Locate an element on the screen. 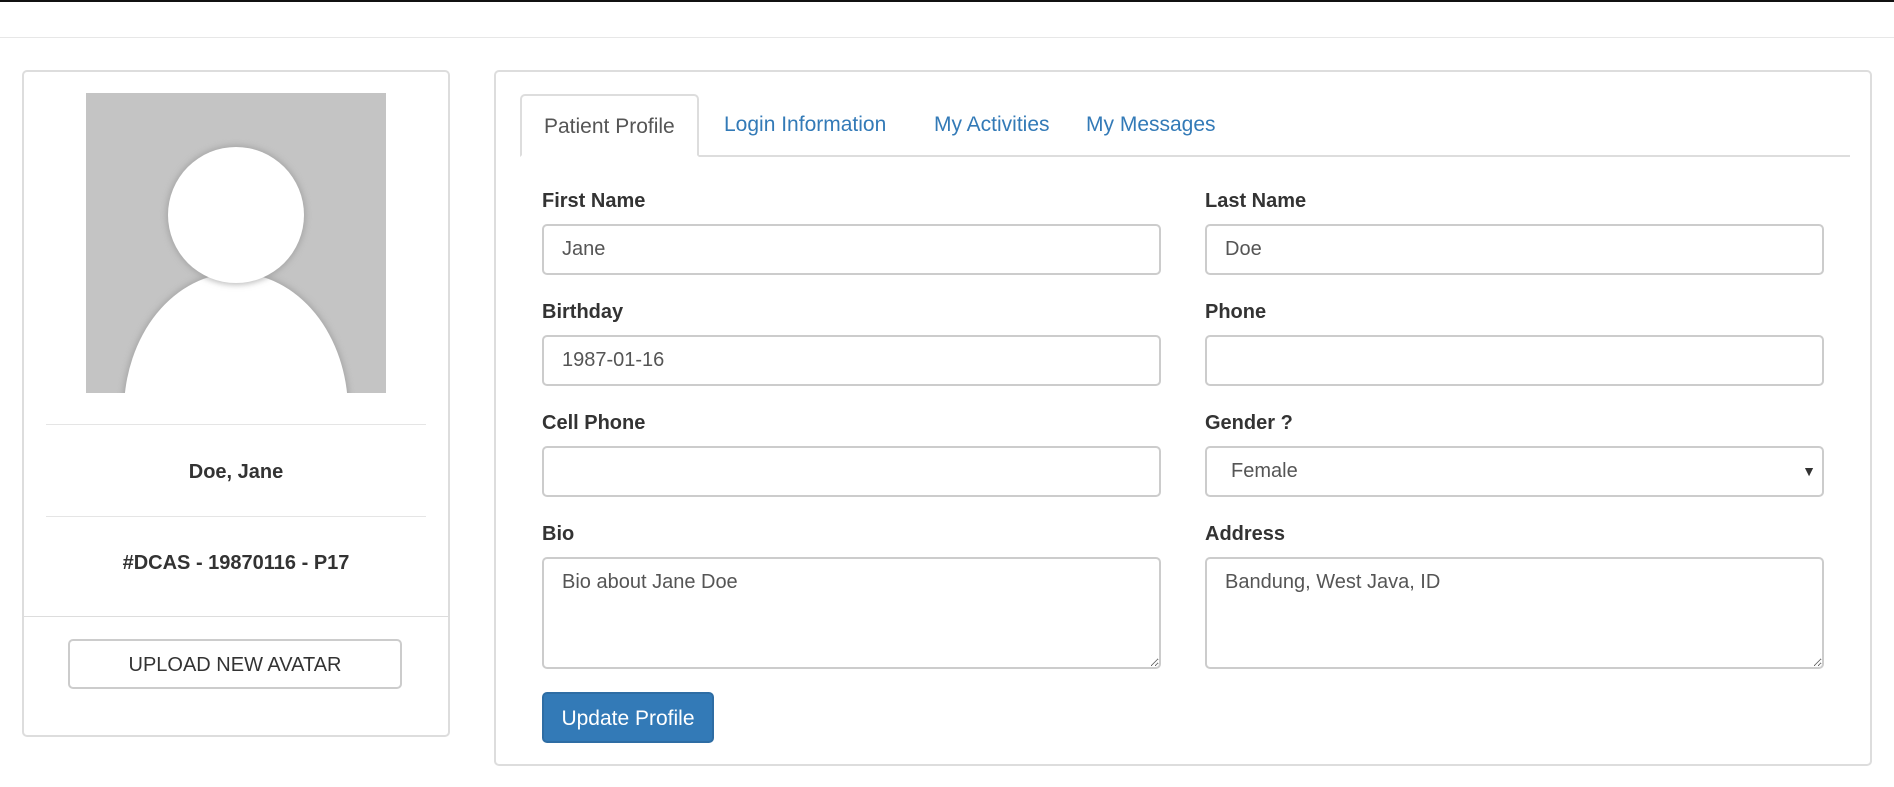 The image size is (1894, 787). tab-login-information: Login Information is located at coordinates (805, 125).